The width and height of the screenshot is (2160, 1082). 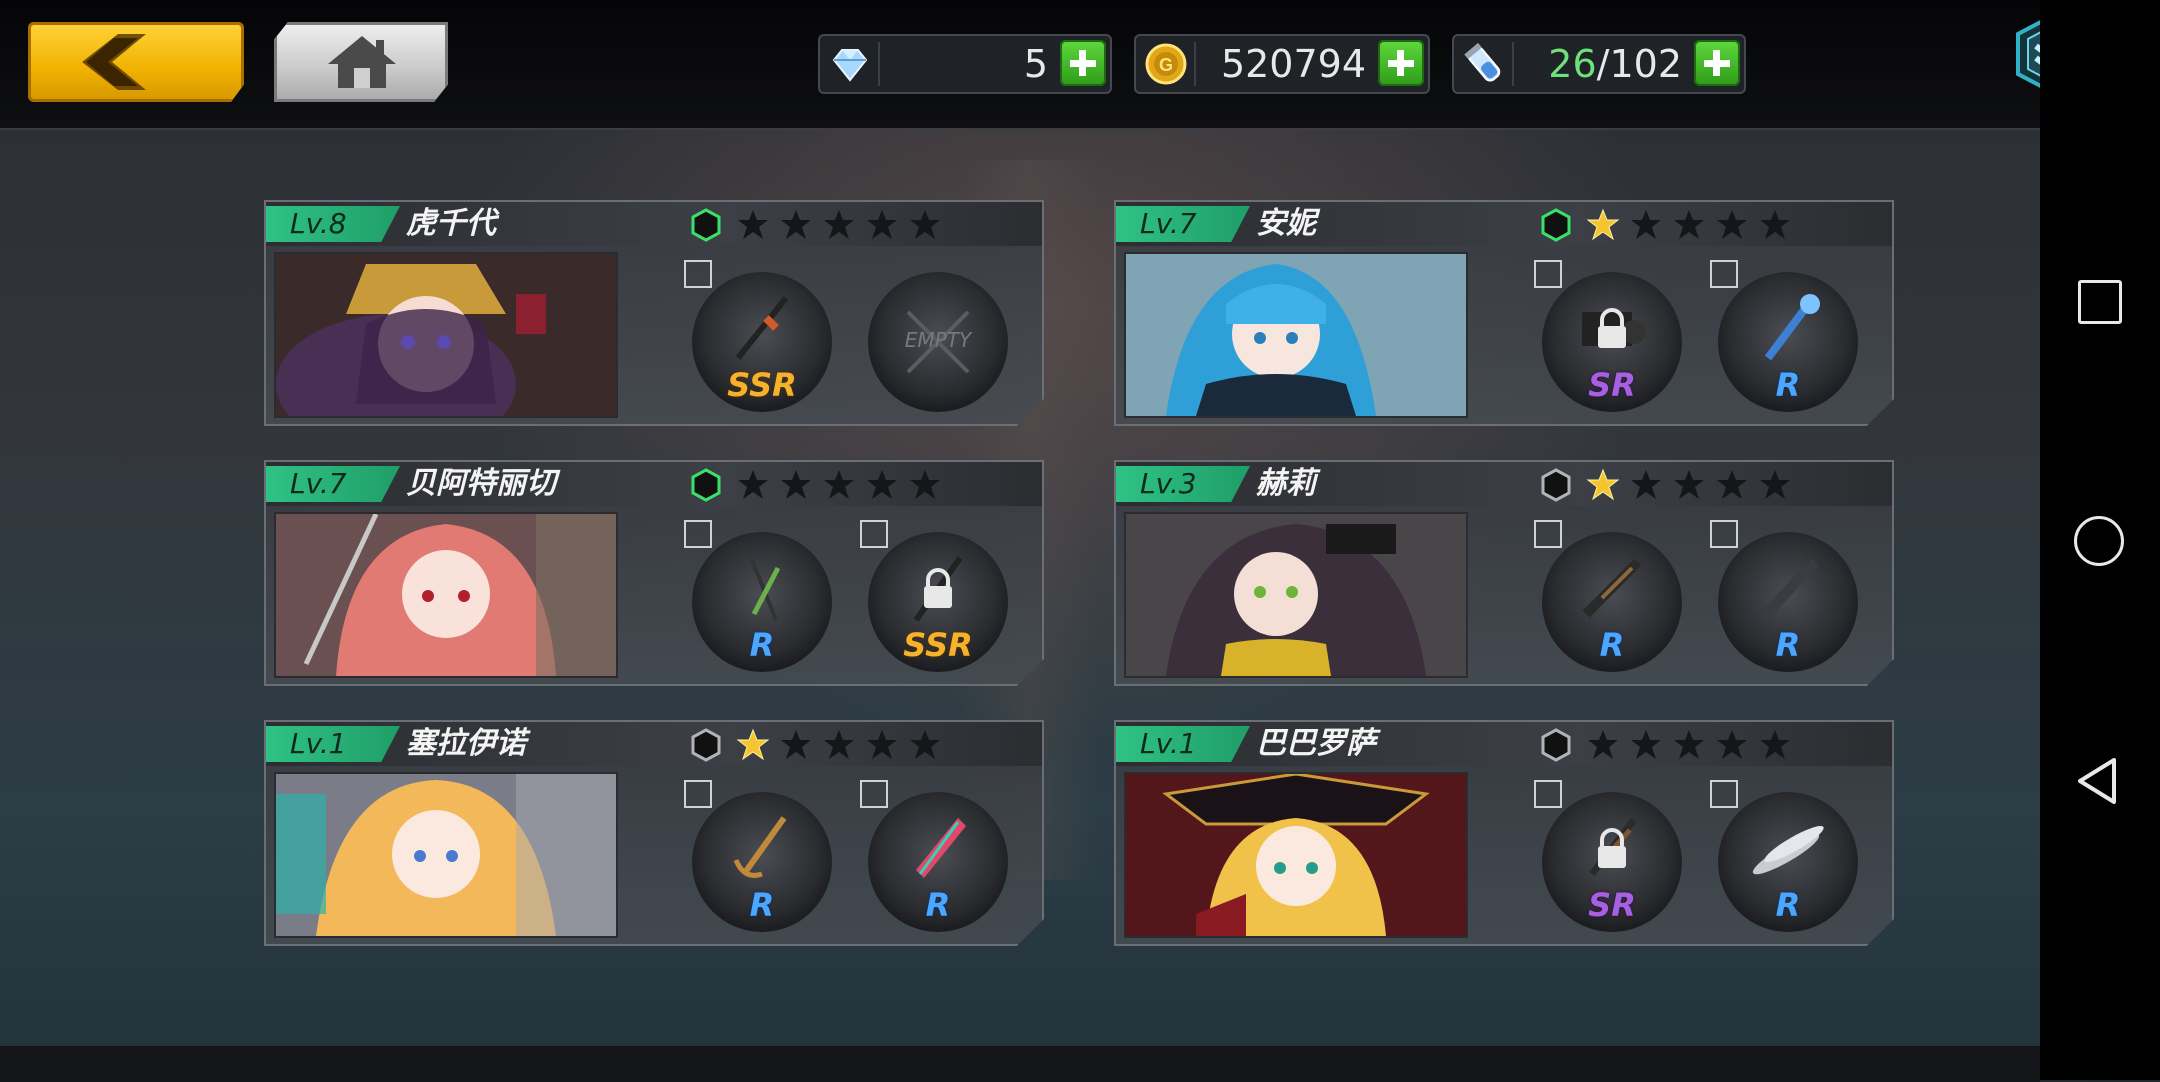 I want to click on stamina-counter: 26/102, so click(x=1599, y=64).